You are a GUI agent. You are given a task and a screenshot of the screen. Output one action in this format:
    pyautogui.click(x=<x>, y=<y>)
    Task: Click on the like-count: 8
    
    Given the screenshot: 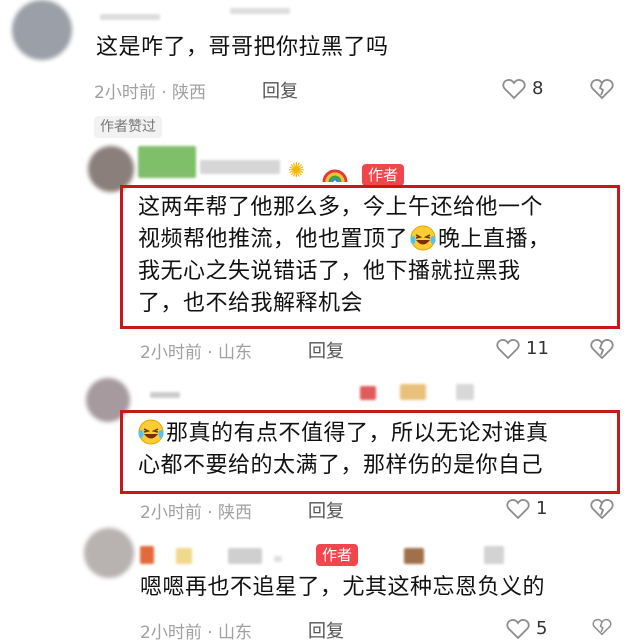 What is the action you would take?
    pyautogui.click(x=538, y=88)
    